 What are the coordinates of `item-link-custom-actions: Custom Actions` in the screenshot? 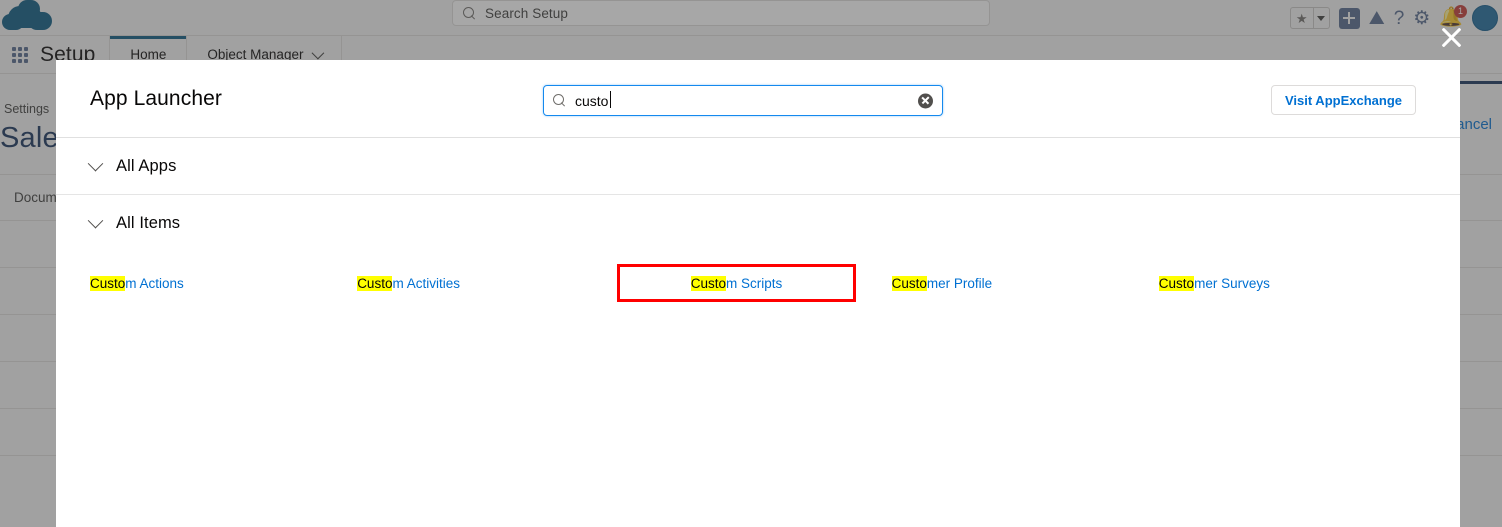 It's located at (137, 283).